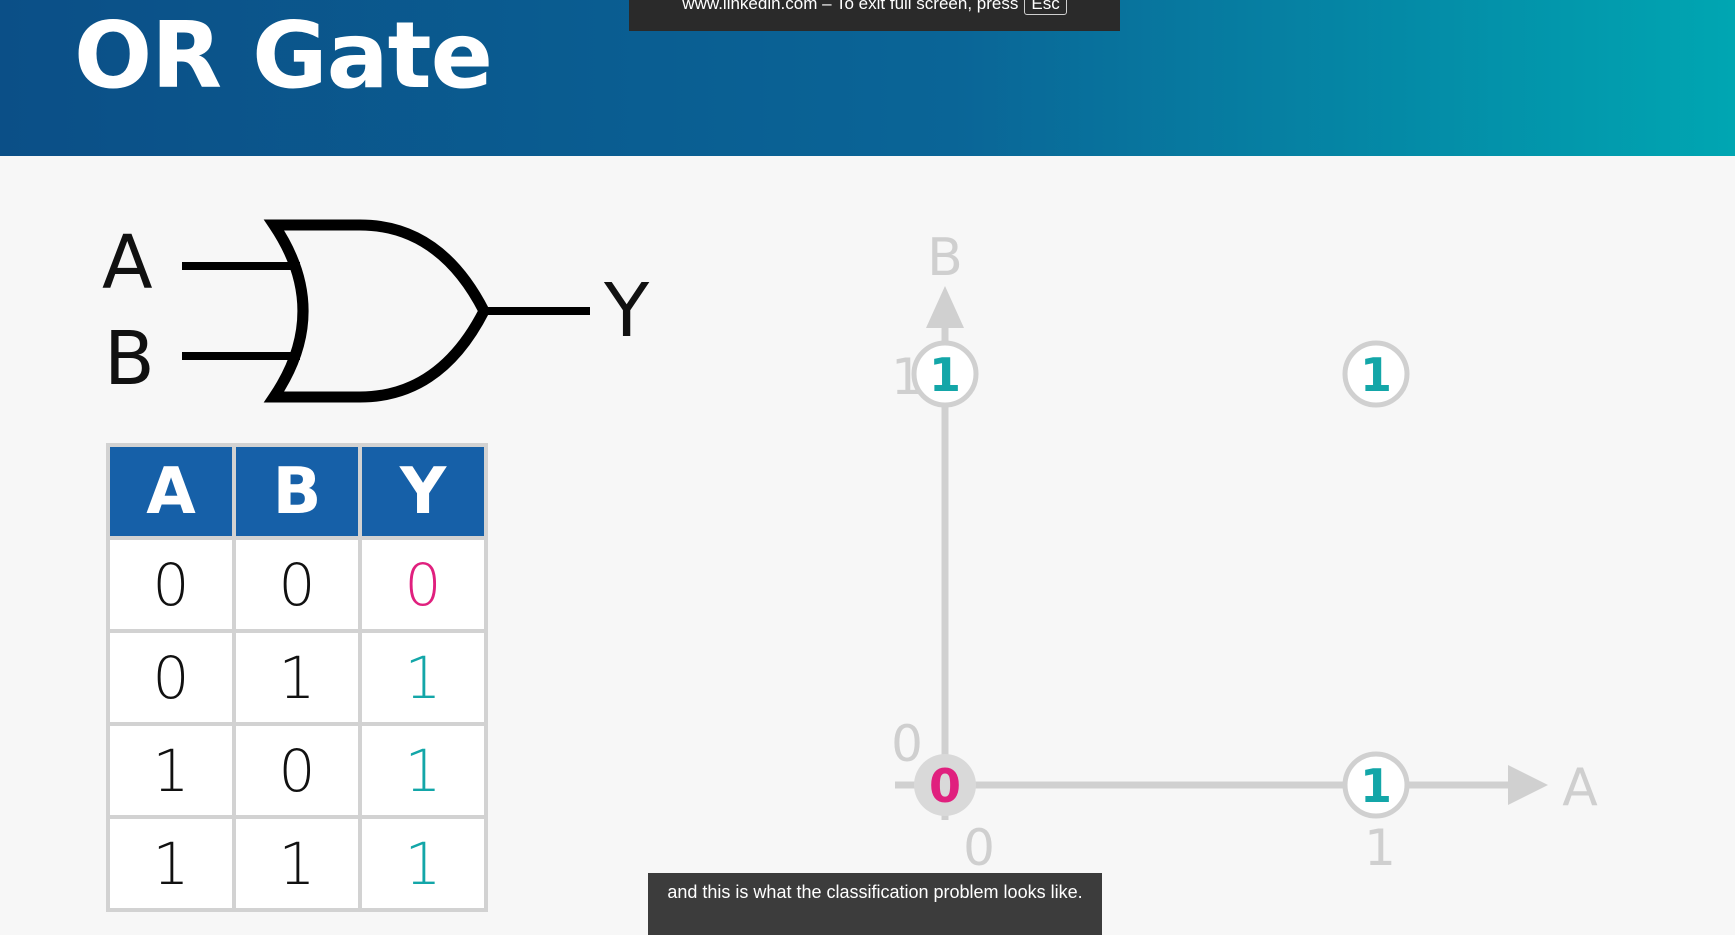 Image resolution: width=1735 pixels, height=935 pixels. I want to click on input-a-label: A, so click(127, 263).